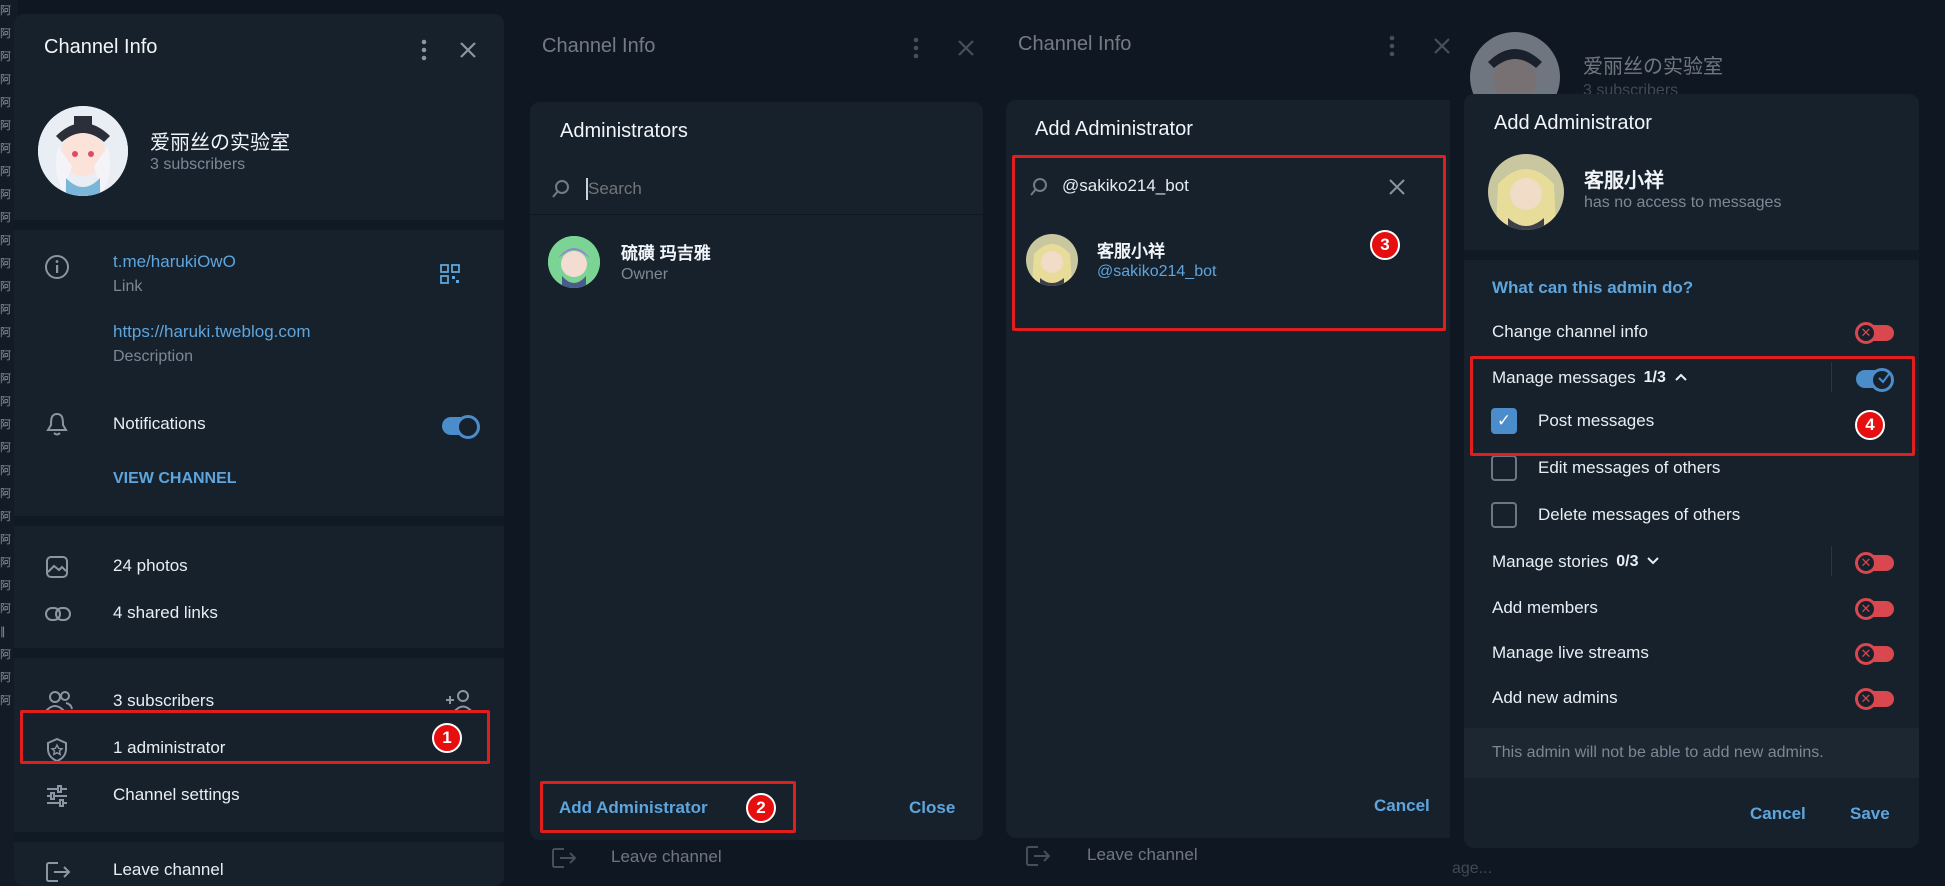  What do you see at coordinates (1385, 245) in the screenshot?
I see `step-badge-3: 3` at bounding box center [1385, 245].